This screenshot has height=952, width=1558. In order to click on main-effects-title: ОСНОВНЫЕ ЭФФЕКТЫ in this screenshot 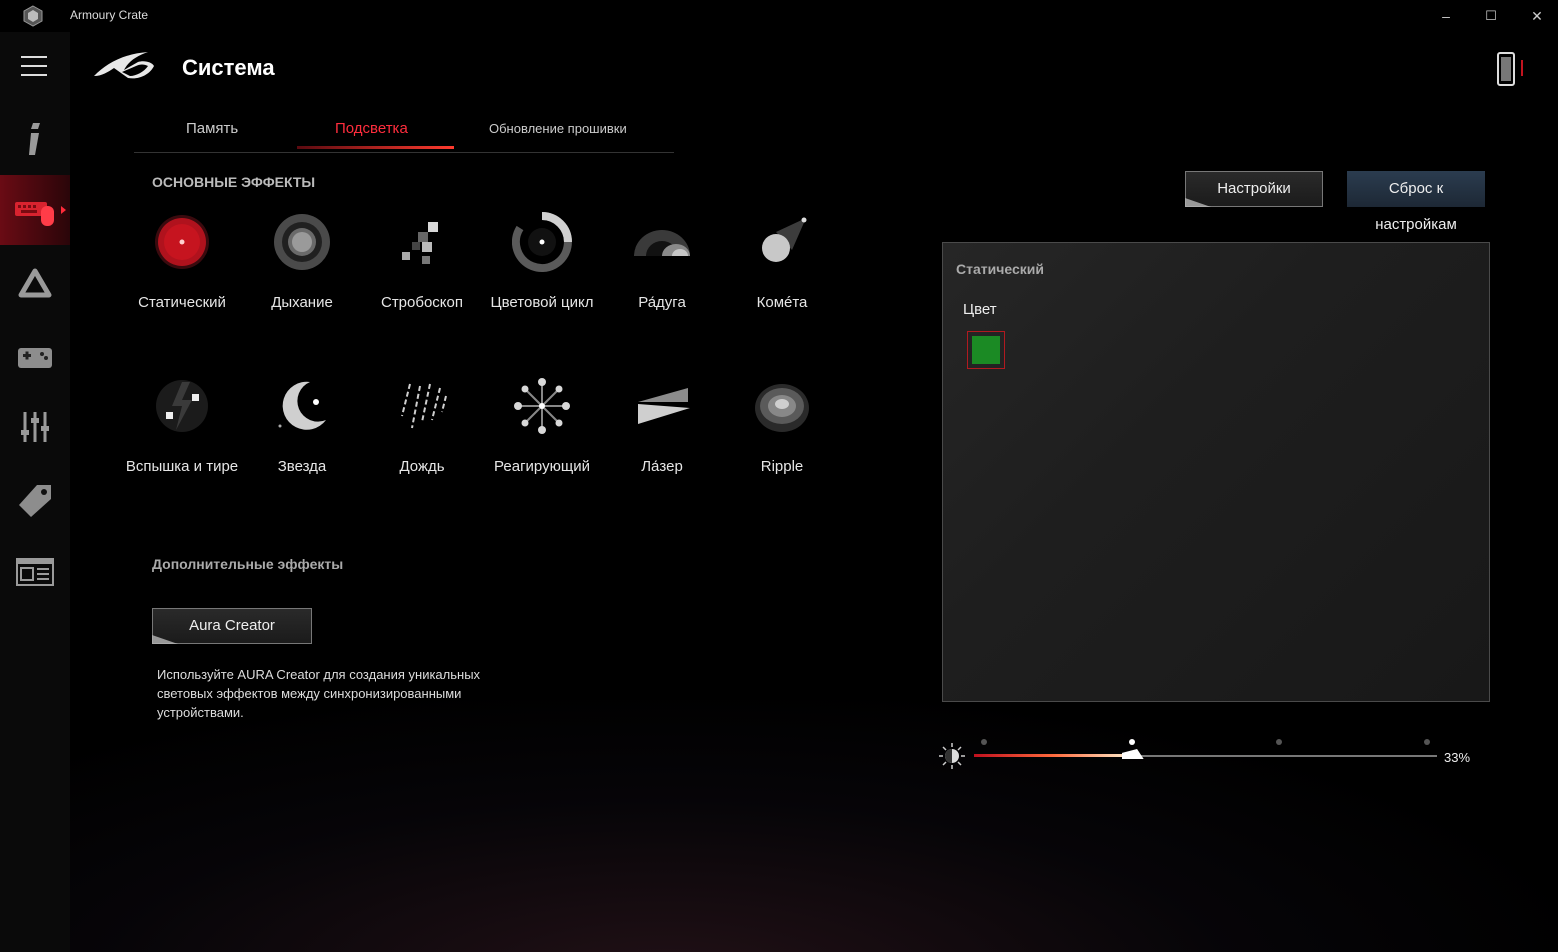, I will do `click(234, 182)`.